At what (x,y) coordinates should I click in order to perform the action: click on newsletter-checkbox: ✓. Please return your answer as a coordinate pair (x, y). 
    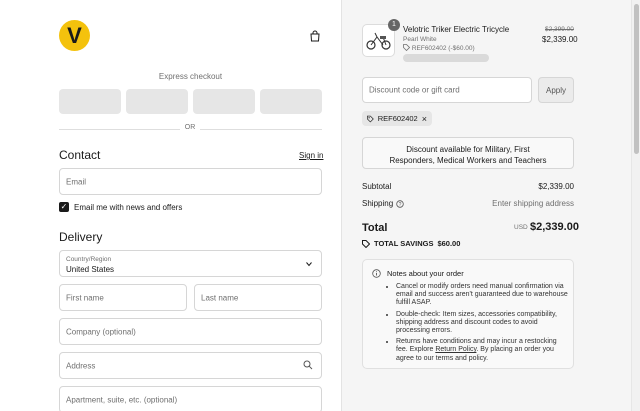
    Looking at the image, I should click on (64, 207).